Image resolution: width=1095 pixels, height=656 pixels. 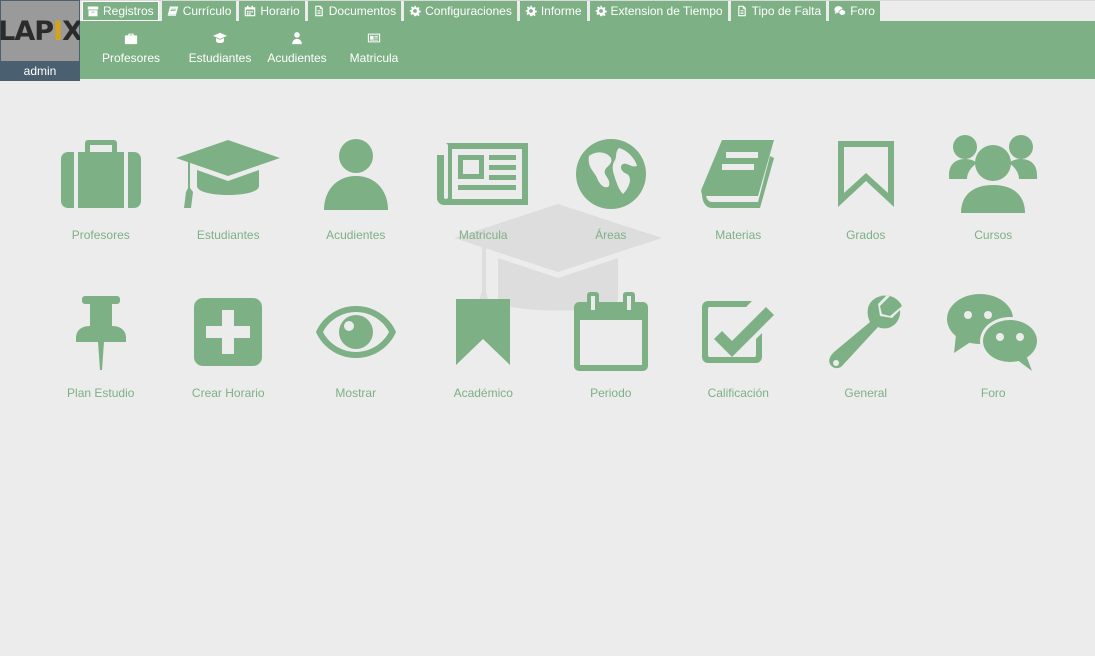 I want to click on tab-tipo-de-falta: Tipo de Falta, so click(x=778, y=11).